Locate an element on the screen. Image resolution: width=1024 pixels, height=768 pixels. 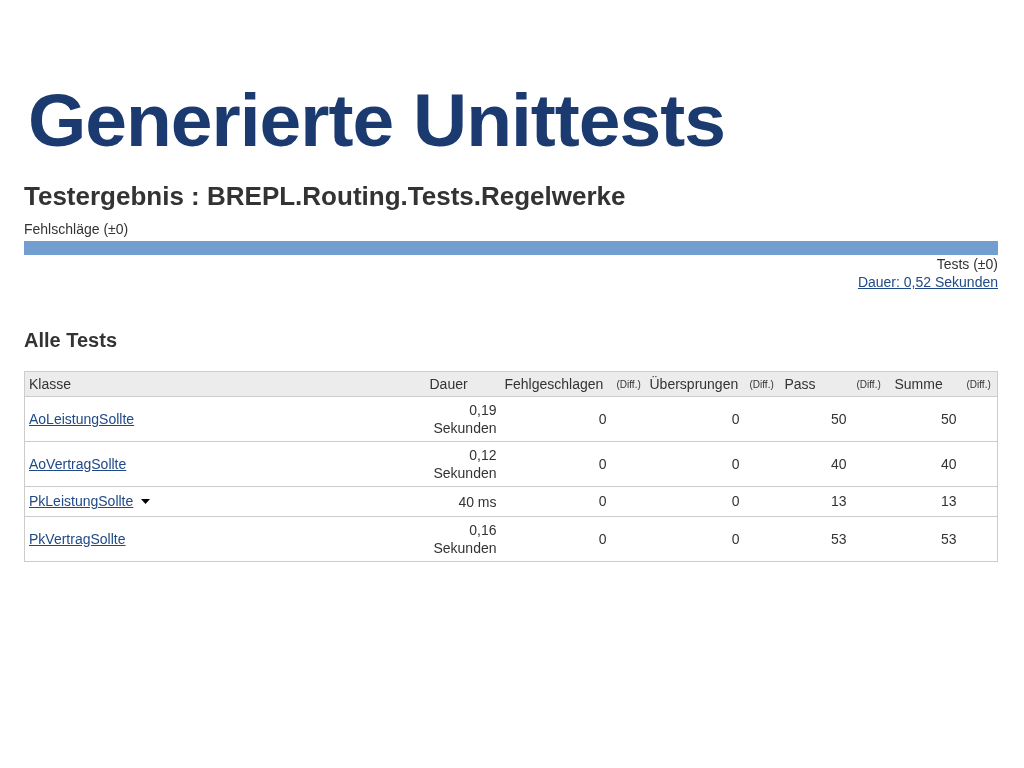
duration-cell-text: 40 ms is located at coordinates (477, 501).